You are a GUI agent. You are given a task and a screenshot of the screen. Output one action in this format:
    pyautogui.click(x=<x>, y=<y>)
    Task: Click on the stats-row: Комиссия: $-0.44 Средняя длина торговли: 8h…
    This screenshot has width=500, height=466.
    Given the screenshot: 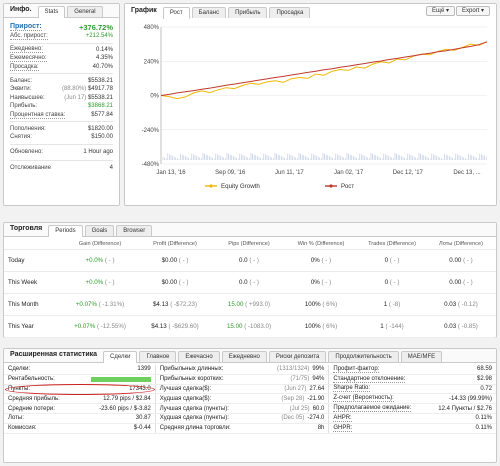 What is the action you would take?
    pyautogui.click(x=250, y=428)
    